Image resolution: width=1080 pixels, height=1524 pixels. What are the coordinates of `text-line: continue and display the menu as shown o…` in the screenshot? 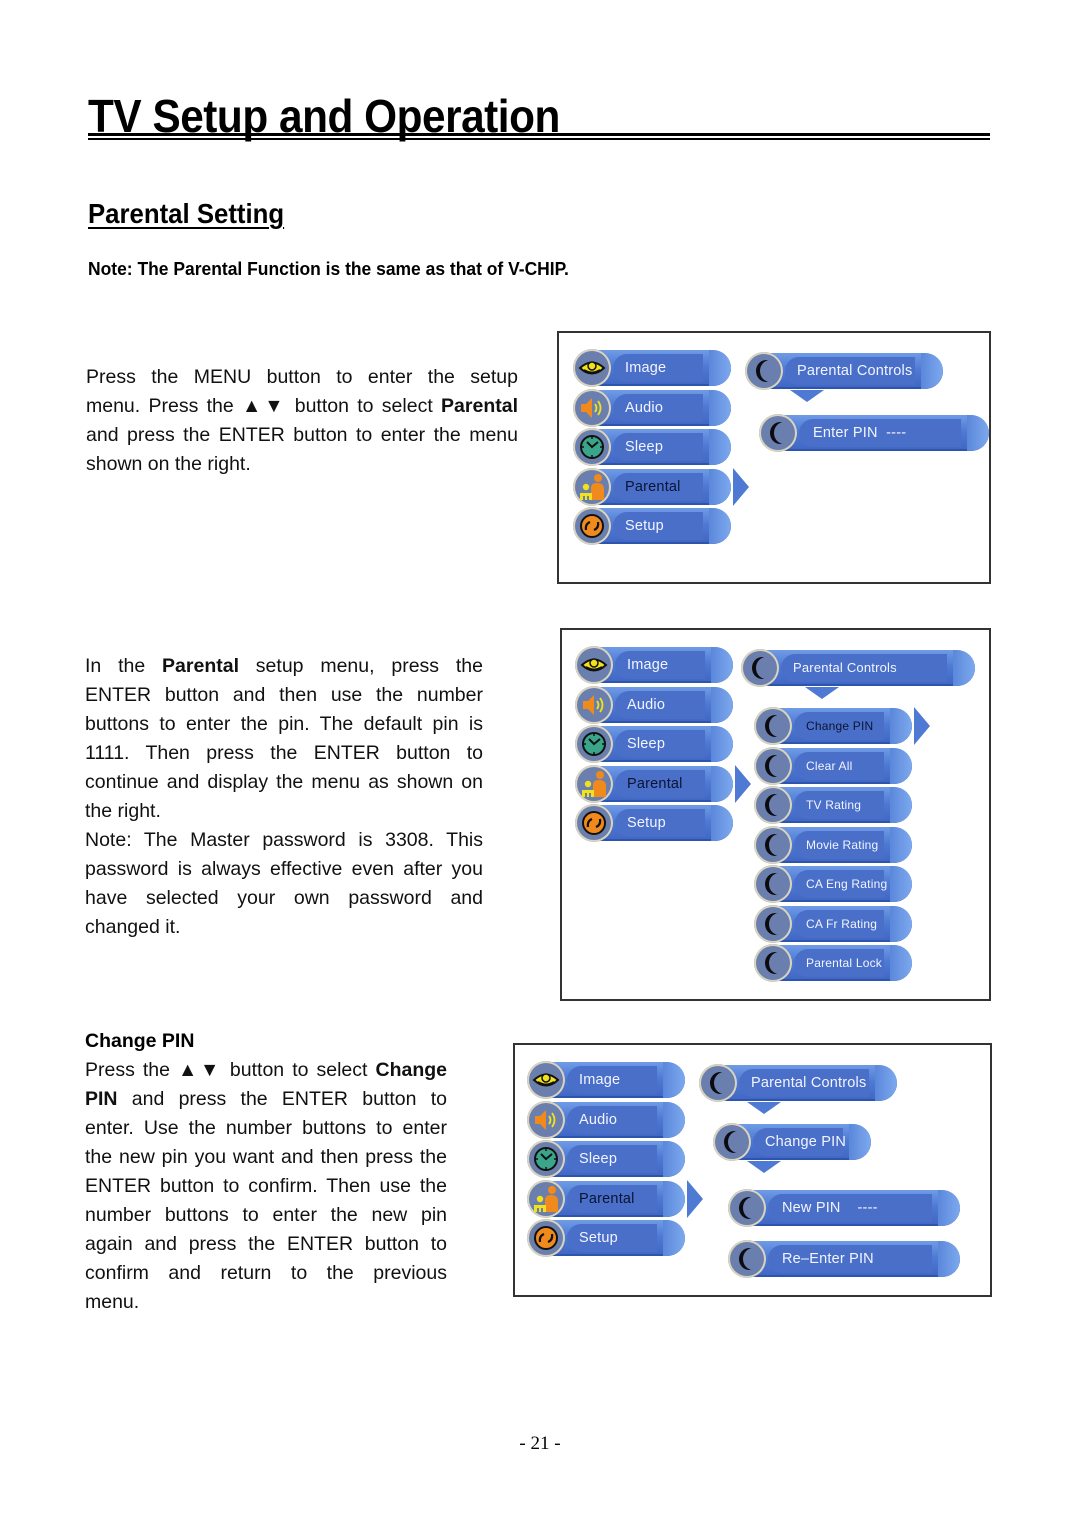 It's located at (284, 782).